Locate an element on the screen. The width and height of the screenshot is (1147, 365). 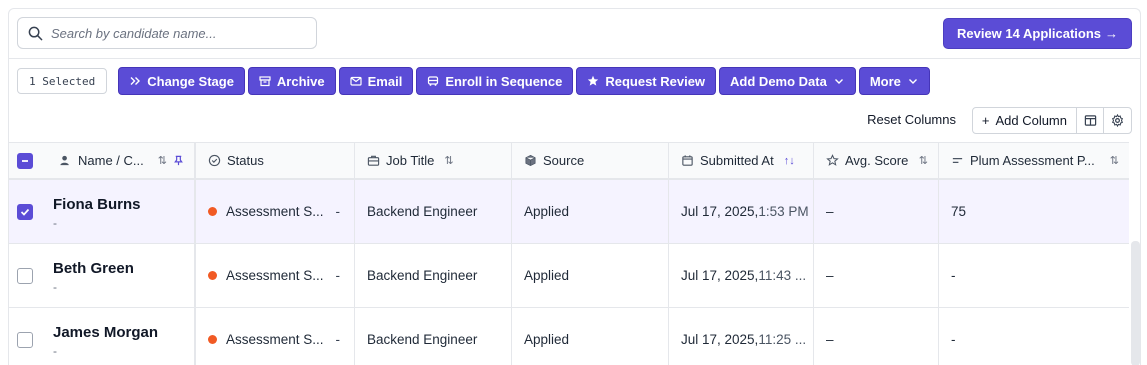
header-name: Name / C... ⇅ is located at coordinates (102, 160).